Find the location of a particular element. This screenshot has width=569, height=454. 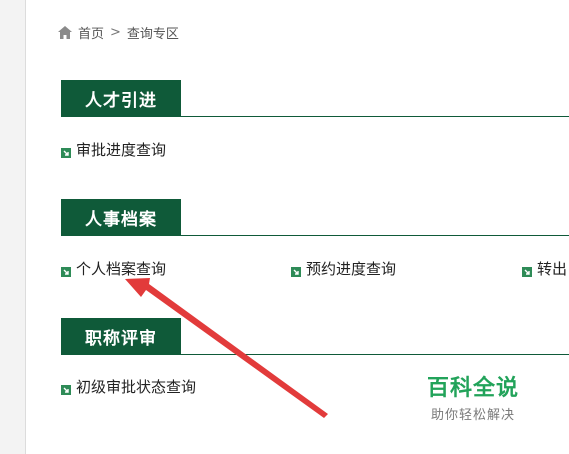

link-label: 转出 is located at coordinates (552, 268).